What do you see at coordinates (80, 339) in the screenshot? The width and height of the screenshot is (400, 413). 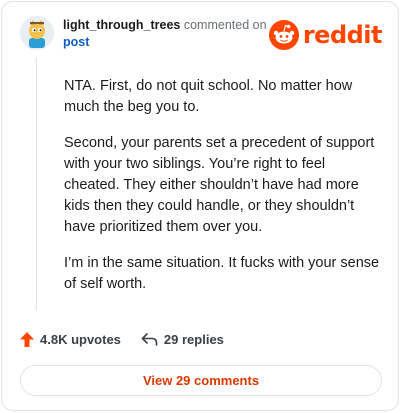 I see `upvote-count: 4.8K upvotes` at bounding box center [80, 339].